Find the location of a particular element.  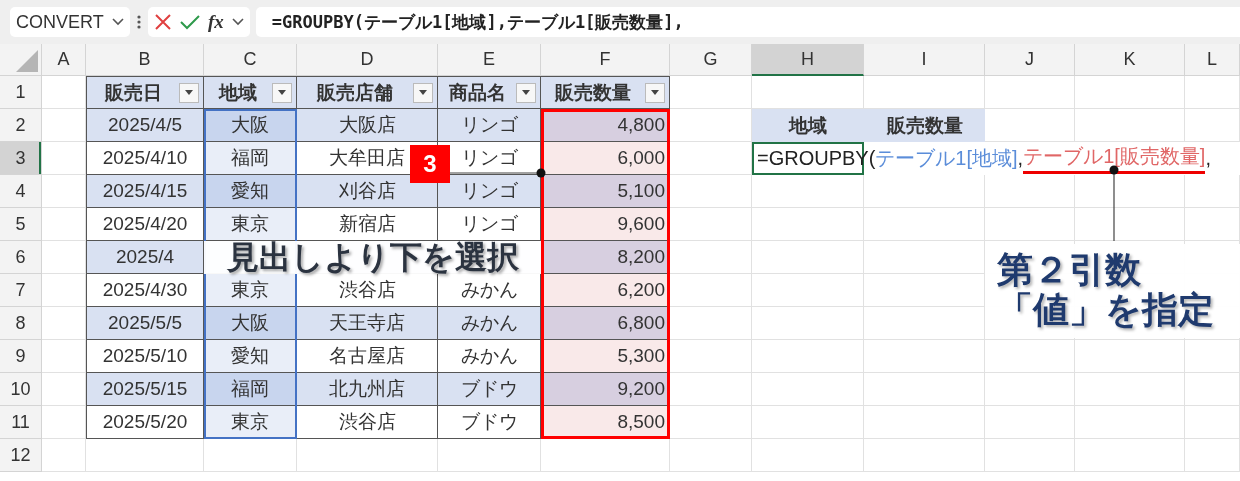

column-header: 販売数量 is located at coordinates (593, 92).